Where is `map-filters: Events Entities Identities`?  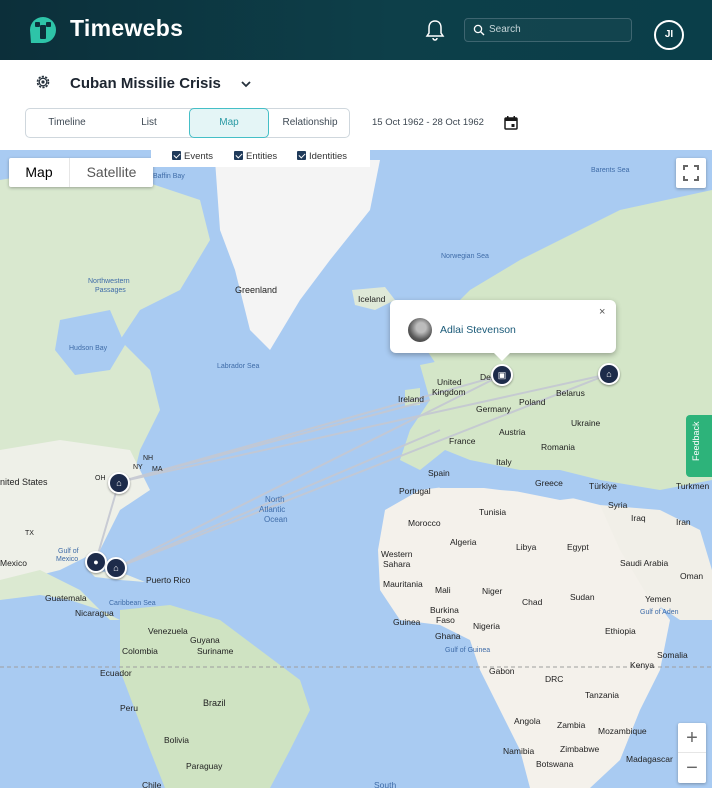 map-filters: Events Entities Identities is located at coordinates (260, 157).